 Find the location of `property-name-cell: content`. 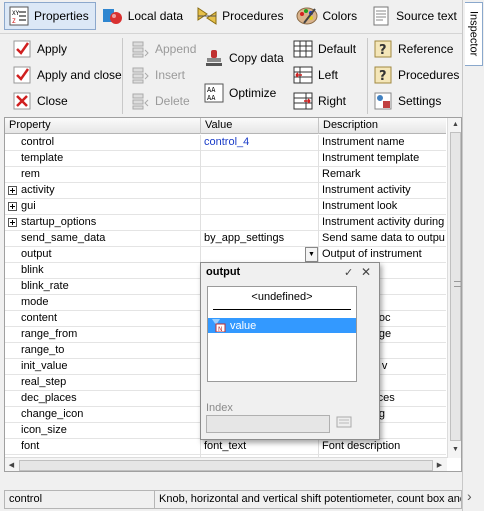

property-name-cell: content is located at coordinates (103, 319).